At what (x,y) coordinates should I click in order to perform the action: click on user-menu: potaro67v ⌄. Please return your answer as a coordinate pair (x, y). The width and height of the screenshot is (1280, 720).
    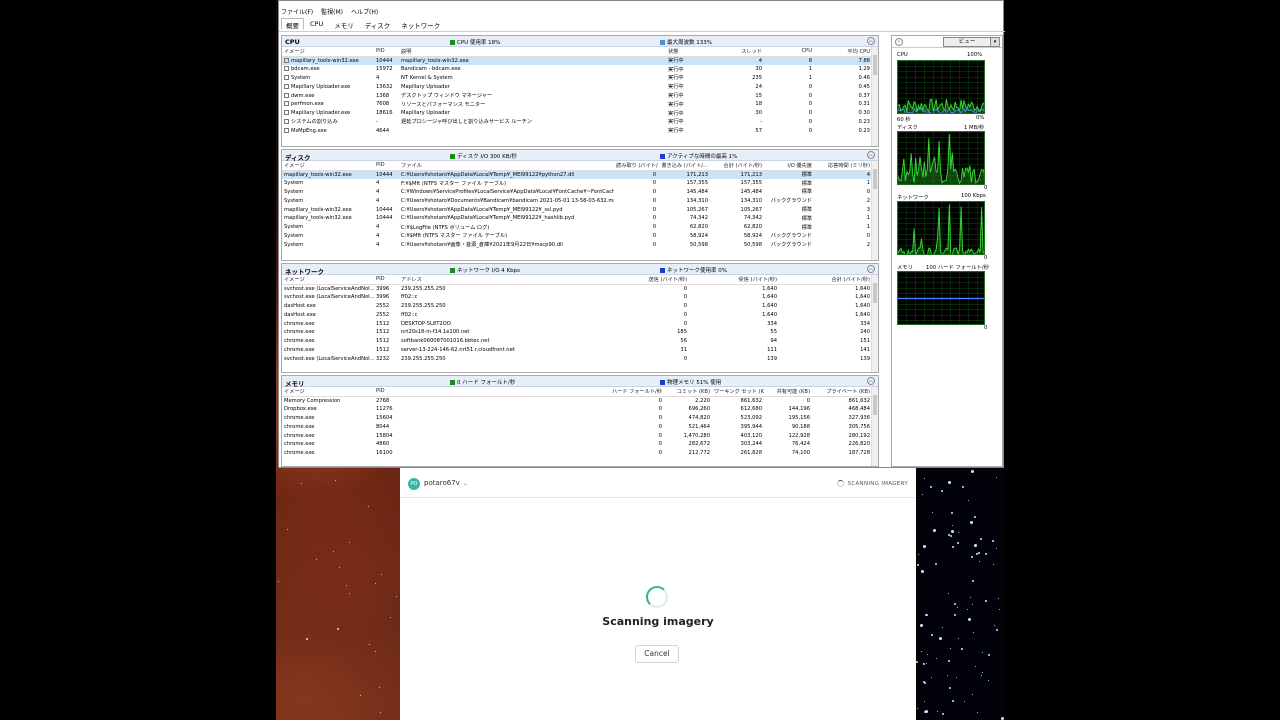
    Looking at the image, I should click on (446, 483).